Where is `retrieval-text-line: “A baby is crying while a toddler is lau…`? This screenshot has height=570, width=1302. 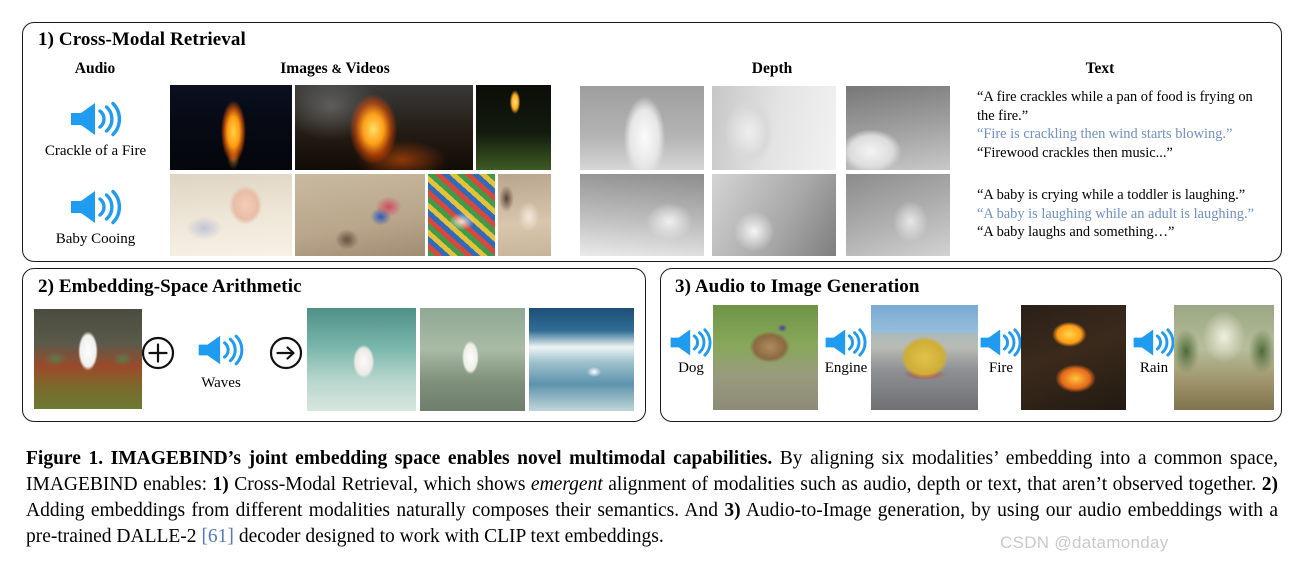
retrieval-text-line: “A baby is crying while a toddler is lau… is located at coordinates (1111, 195).